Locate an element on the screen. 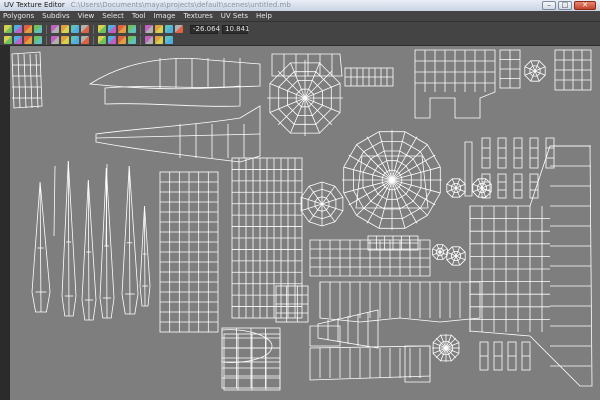  window-controls: – □ ✕ is located at coordinates (569, 5).